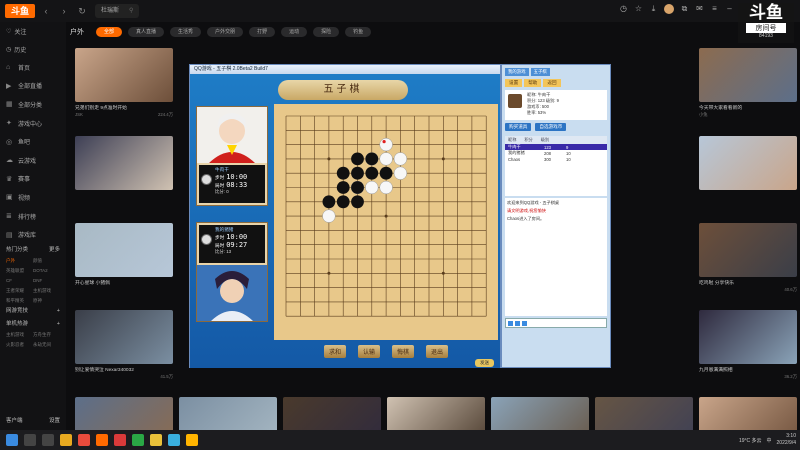 The width and height of the screenshot is (800, 450). Describe the element at coordinates (512, 140) in the screenshot. I see `list-header-cell: 昵称` at that location.